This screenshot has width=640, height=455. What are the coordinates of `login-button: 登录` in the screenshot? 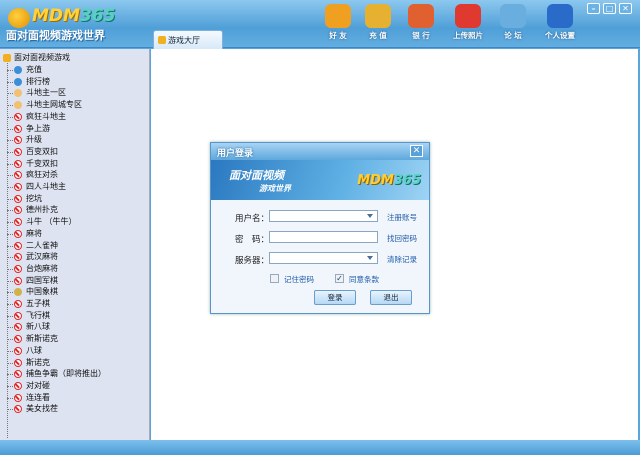 It's located at (335, 297).